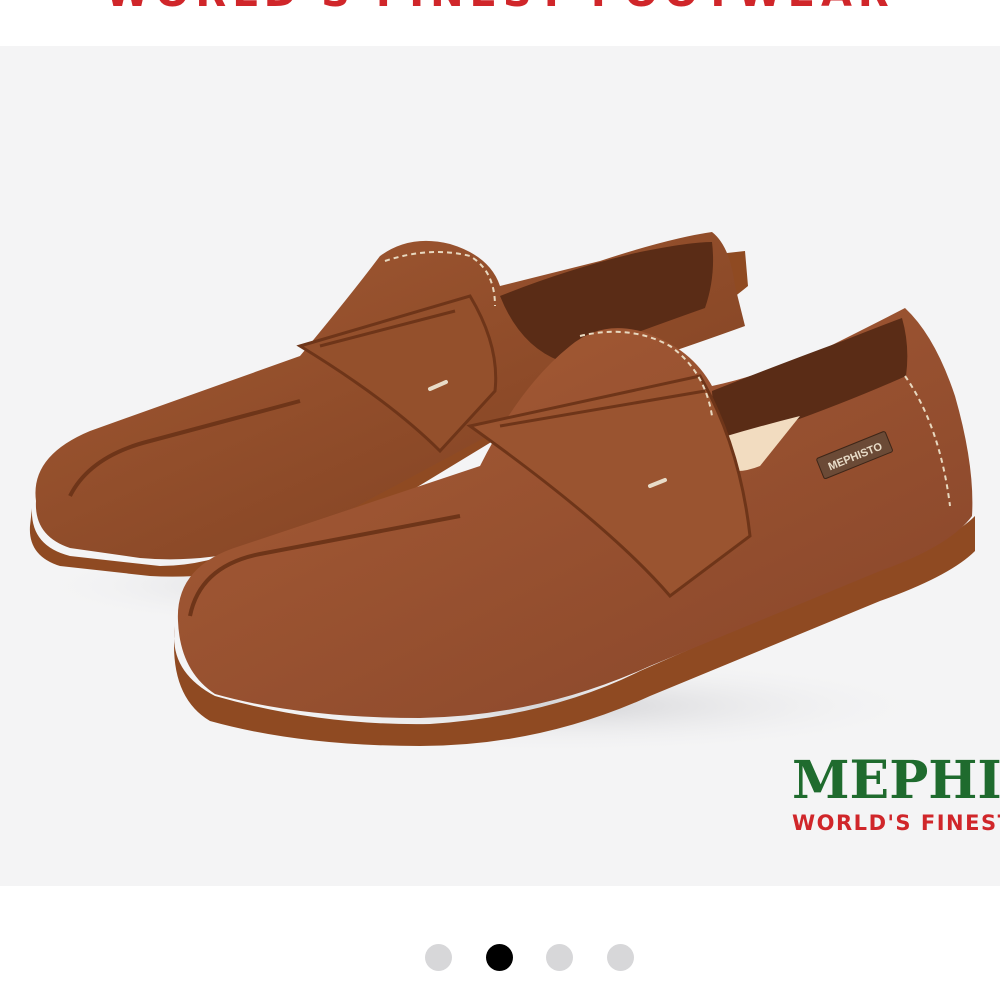 The width and height of the screenshot is (1000, 1000). I want to click on brand-logo: MEPHISTO WORLD'S FINEST FOOTWEAR, so click(896, 795).